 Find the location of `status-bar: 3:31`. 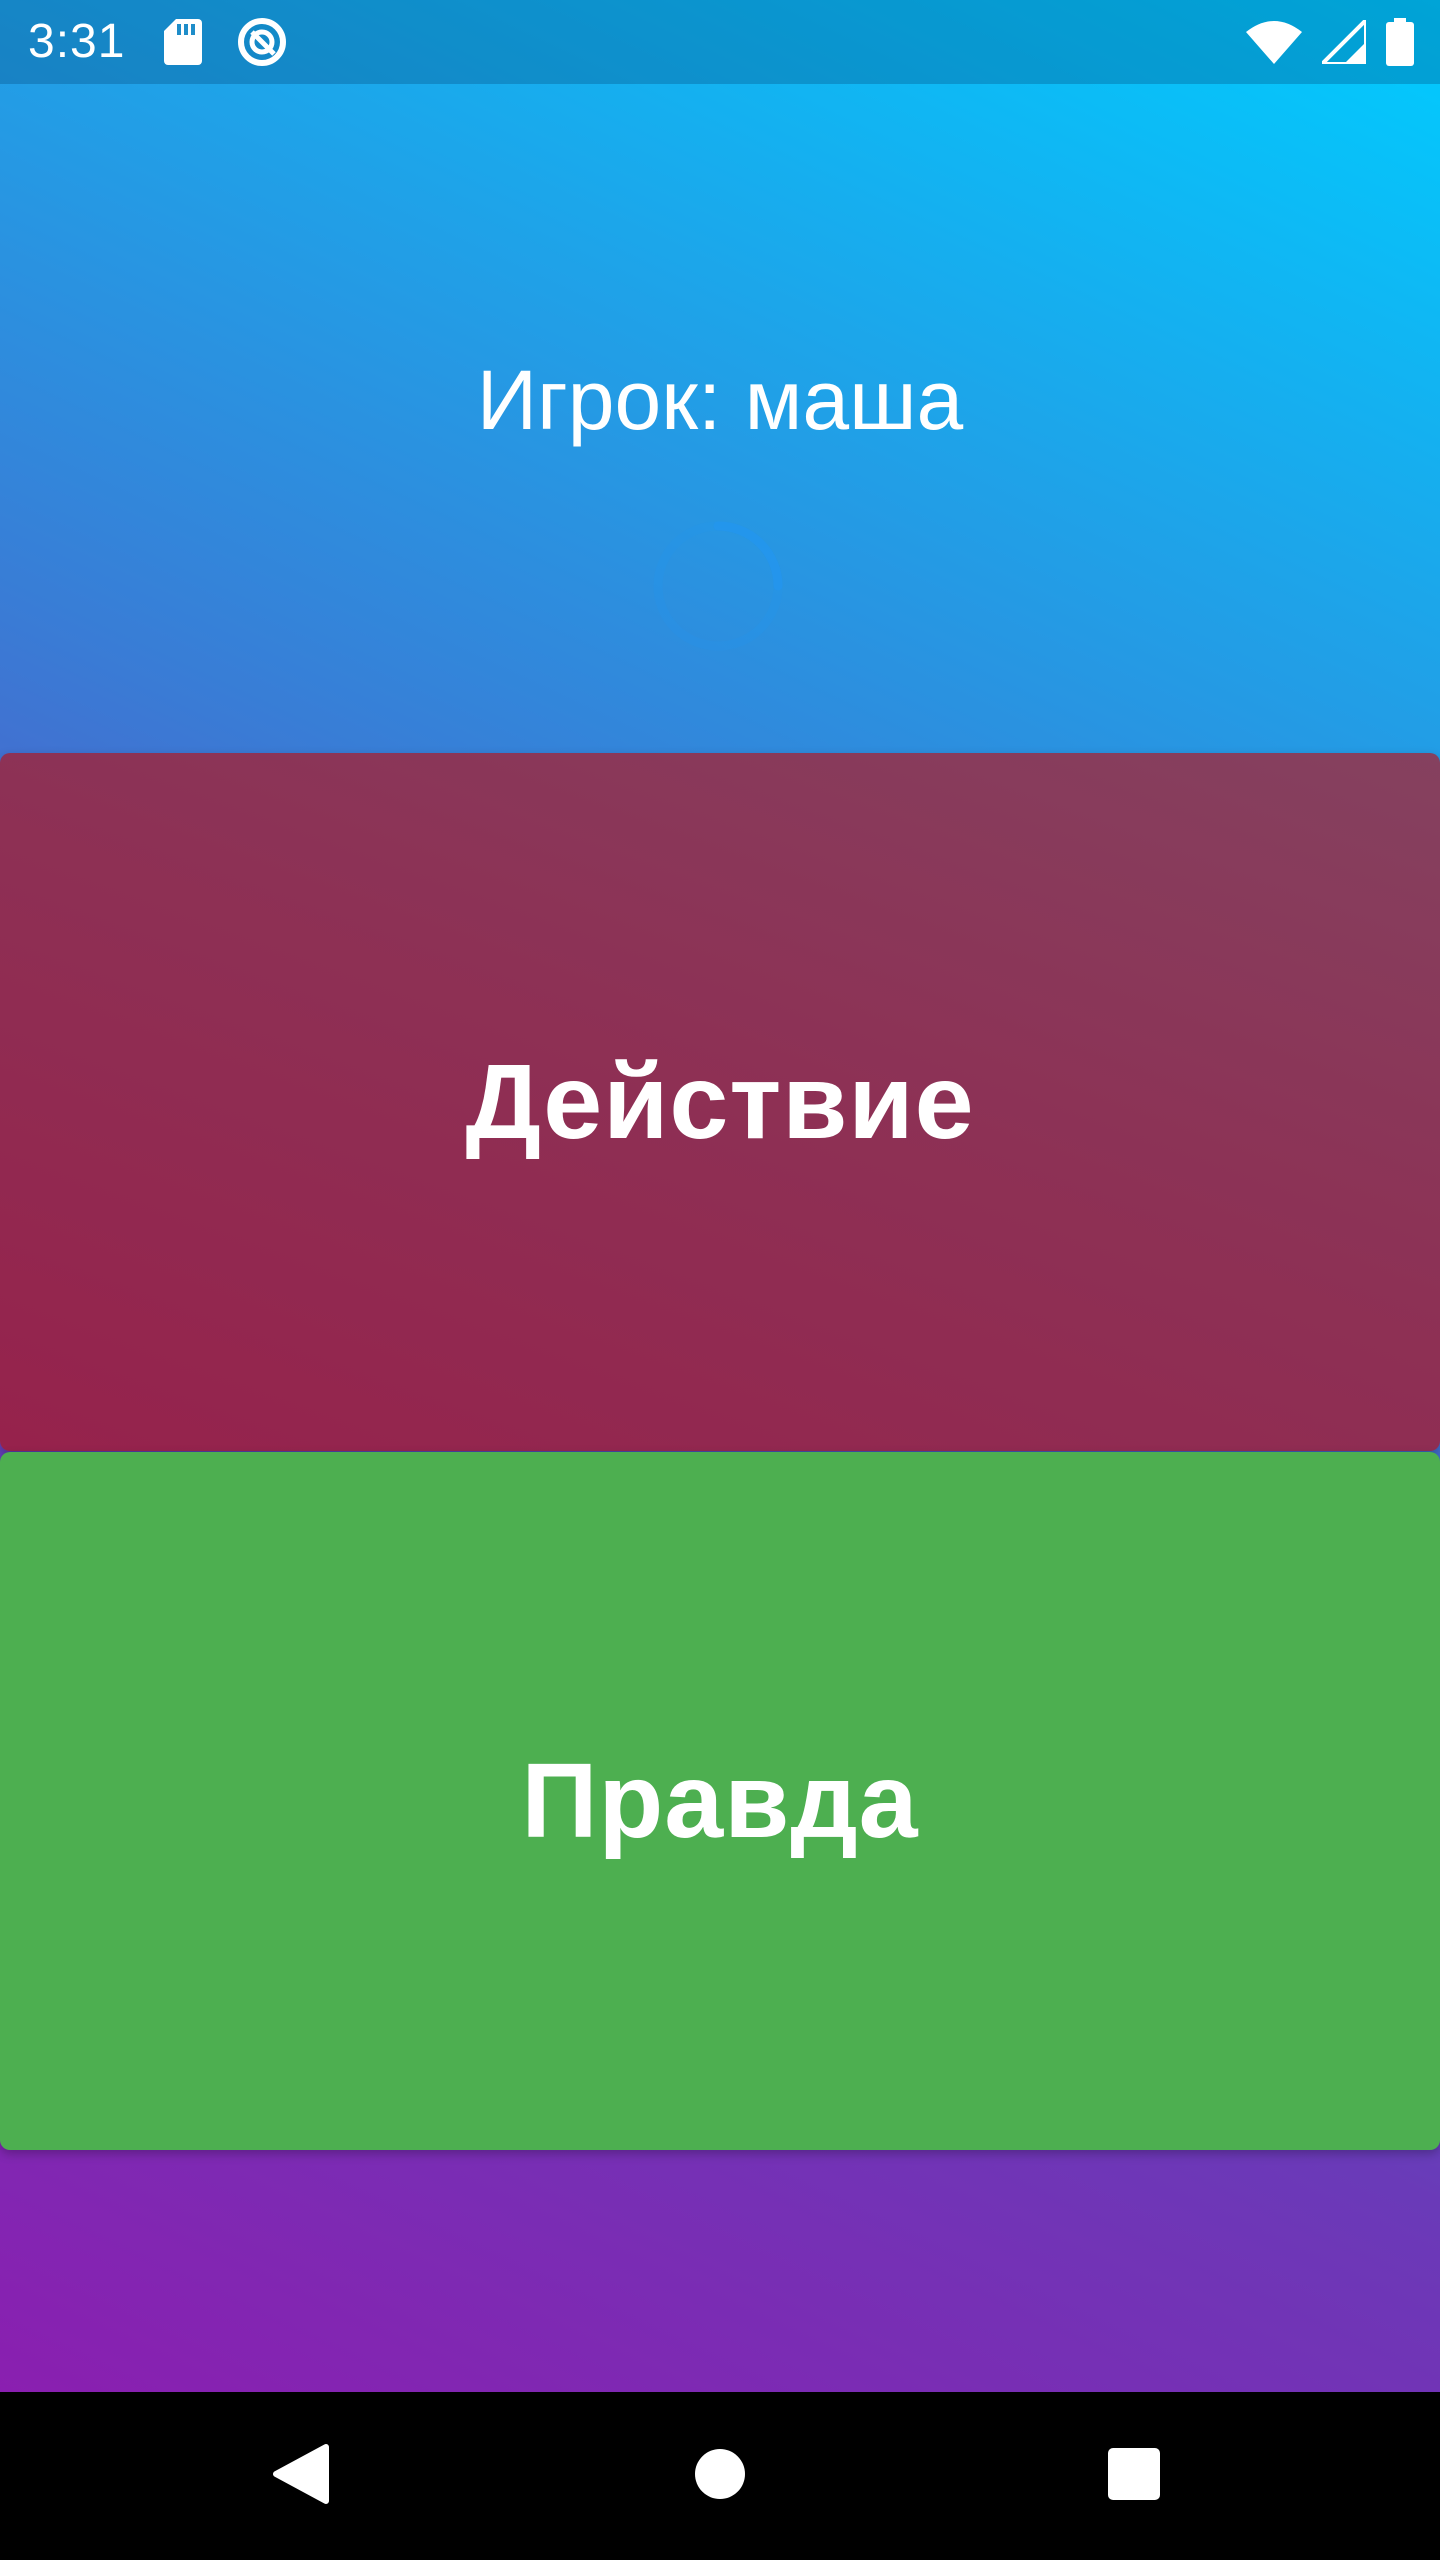

status-bar: 3:31 is located at coordinates (720, 42).